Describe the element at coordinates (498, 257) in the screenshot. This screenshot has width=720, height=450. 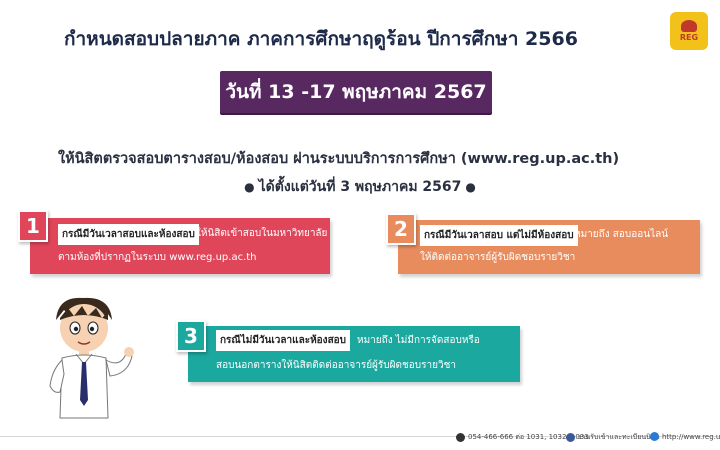
I see `case-line-2: ให้ติดต่ออาจารย์ผู้รับผิดชอบรายวิชา` at that location.